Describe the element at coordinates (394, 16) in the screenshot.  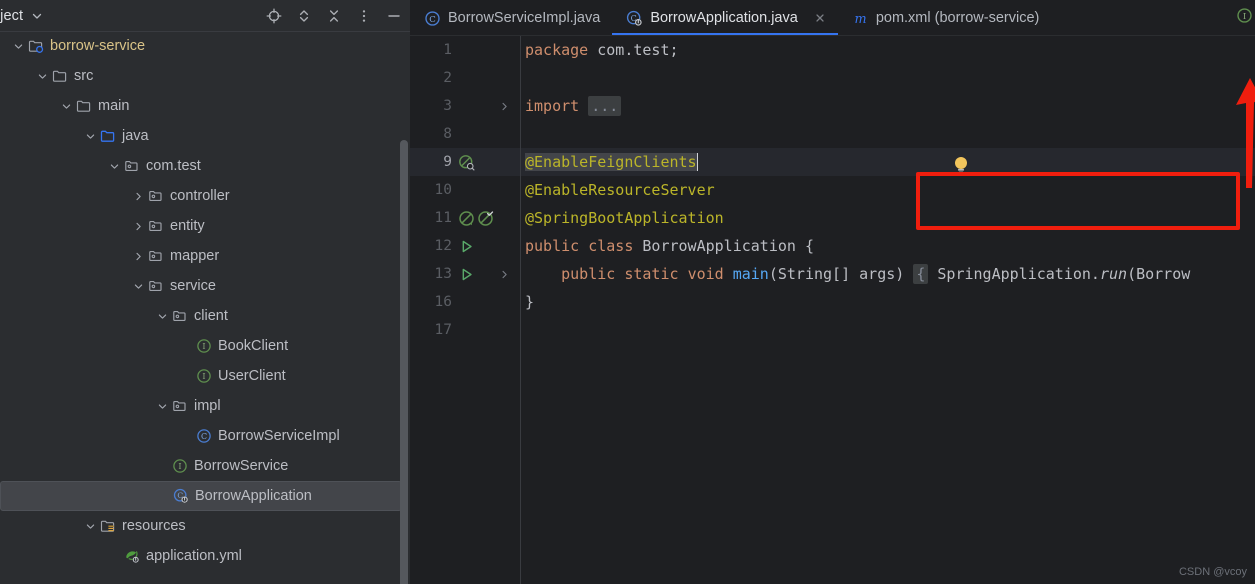
I see `minimize-icon` at that location.